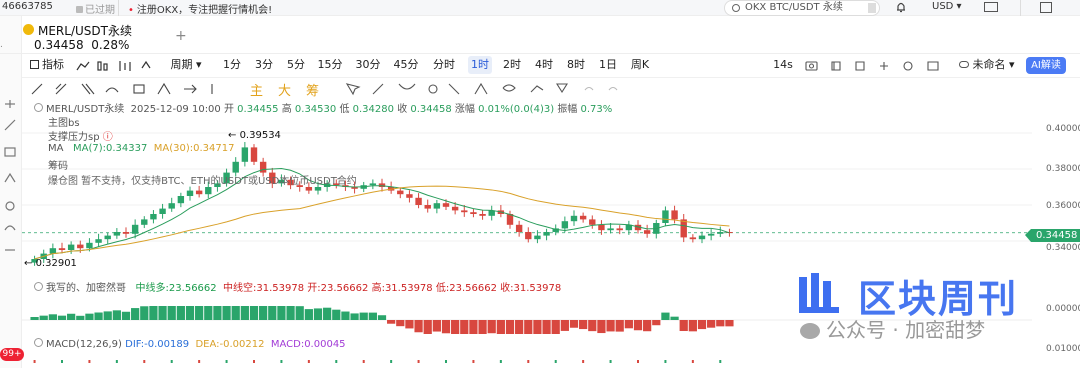  I want to click on timeframe-分时: 分时, so click(444, 65).